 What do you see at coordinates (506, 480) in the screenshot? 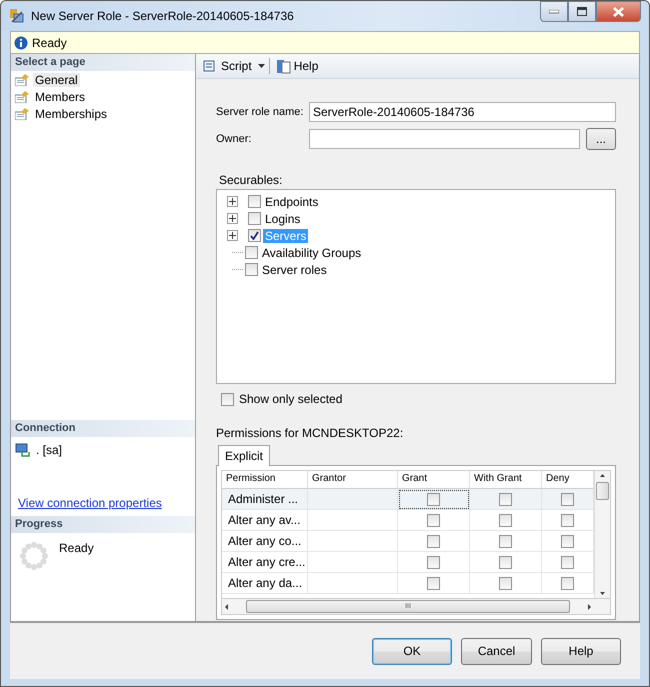
I see `column-header: With Grant` at bounding box center [506, 480].